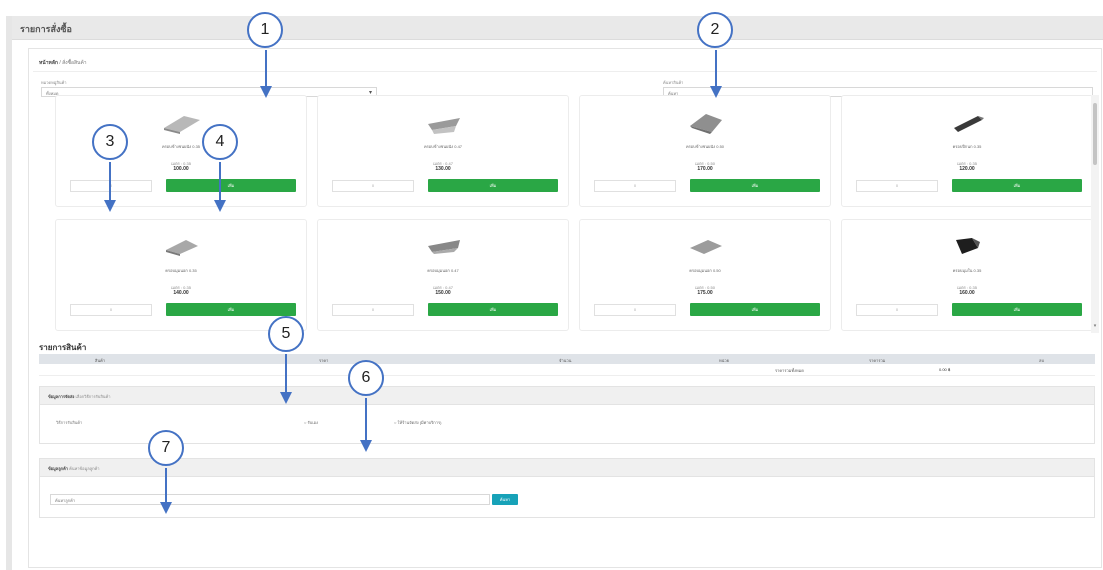 This screenshot has height=570, width=1103. Describe the element at coordinates (877, 360) in the screenshot. I see `cart-col-total: ราคารวม` at that location.